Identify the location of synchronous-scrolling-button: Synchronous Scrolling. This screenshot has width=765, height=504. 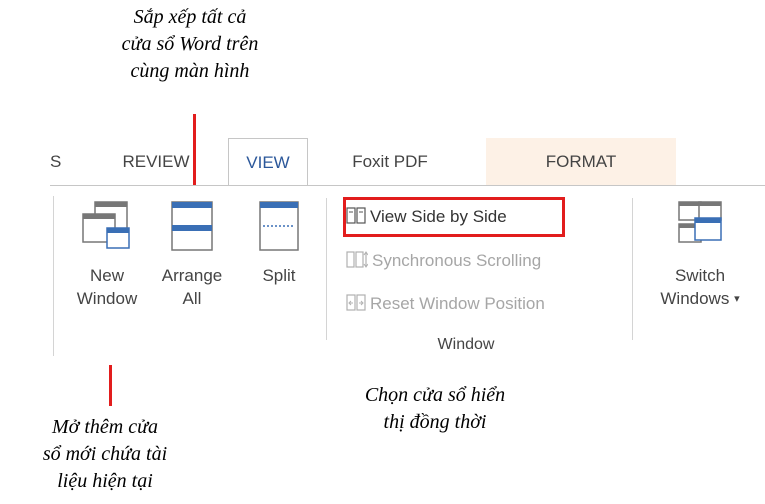
(443, 261).